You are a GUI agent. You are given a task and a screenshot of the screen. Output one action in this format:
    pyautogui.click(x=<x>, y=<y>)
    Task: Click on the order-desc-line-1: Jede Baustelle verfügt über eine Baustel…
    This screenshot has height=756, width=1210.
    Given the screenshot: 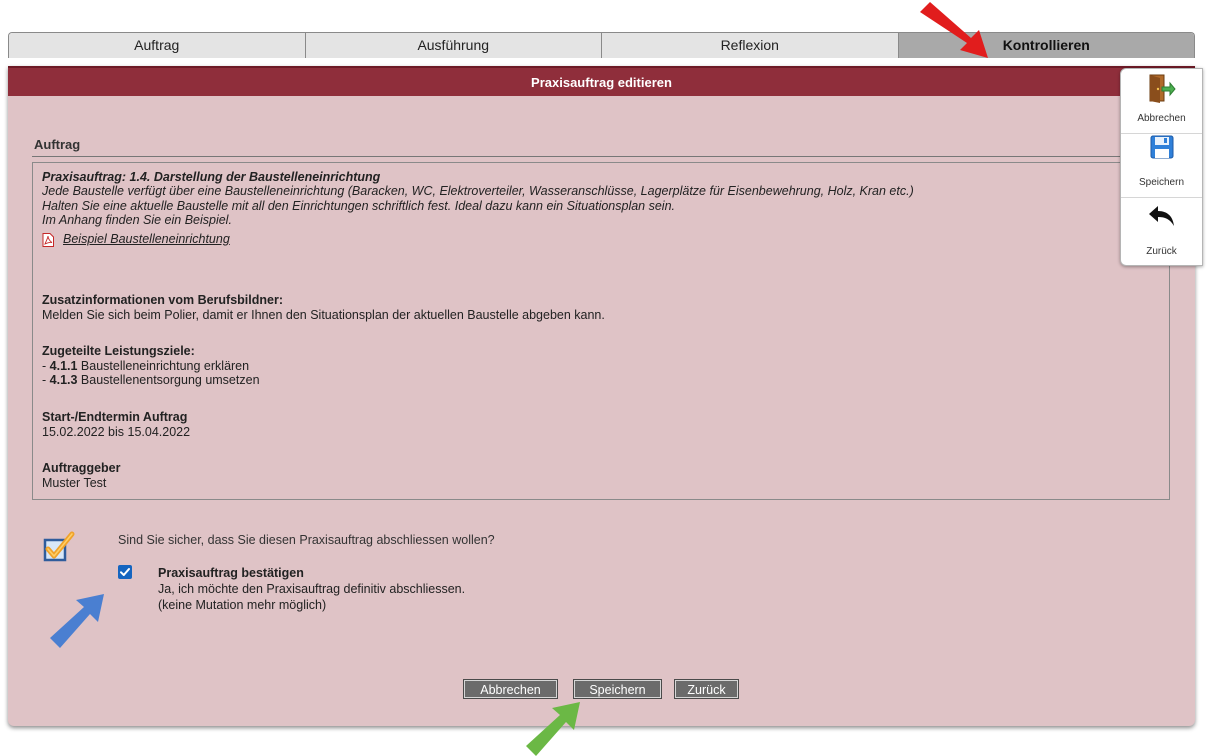 What is the action you would take?
    pyautogui.click(x=478, y=191)
    